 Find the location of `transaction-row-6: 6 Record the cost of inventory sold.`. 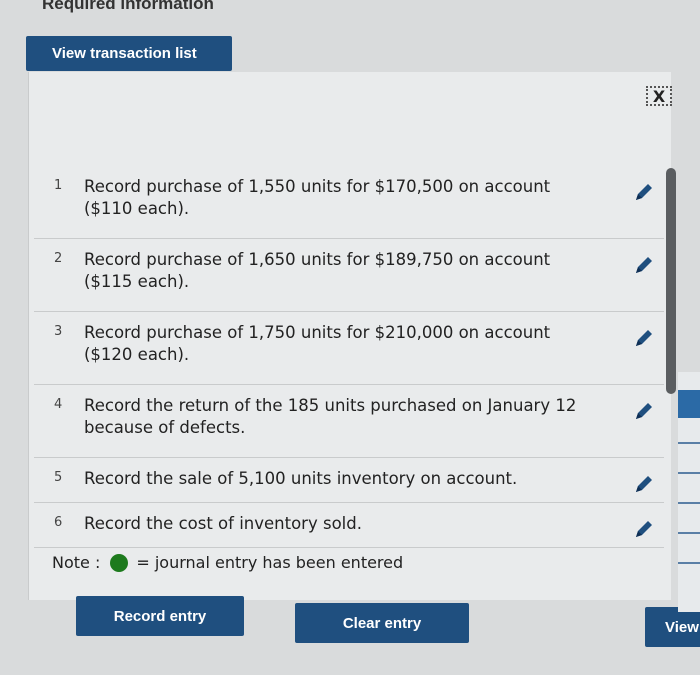

transaction-row-6: 6 Record the cost of inventory sold. is located at coordinates (349, 525).